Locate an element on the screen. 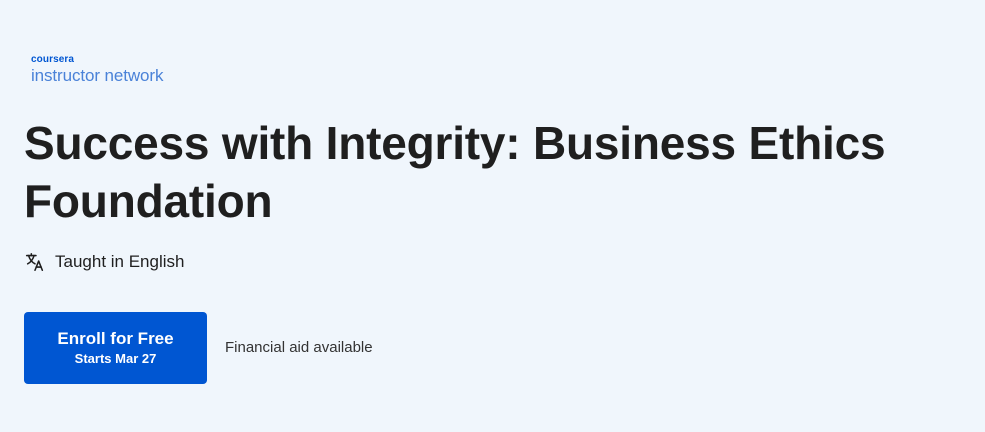 Image resolution: width=985 pixels, height=432 pixels. language-info: Taught in English is located at coordinates (104, 262).